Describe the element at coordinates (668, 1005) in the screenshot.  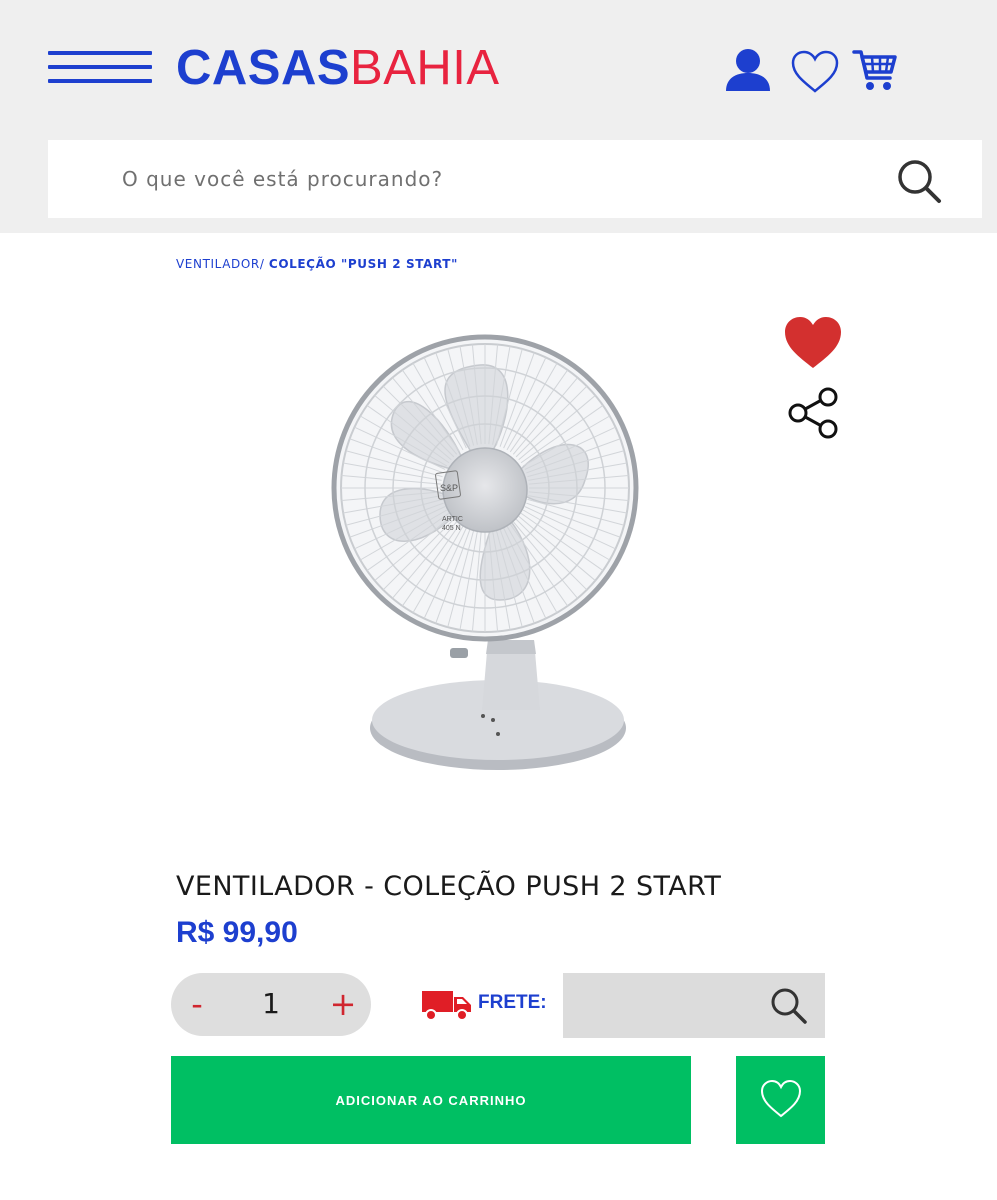
I see `cep-input` at that location.